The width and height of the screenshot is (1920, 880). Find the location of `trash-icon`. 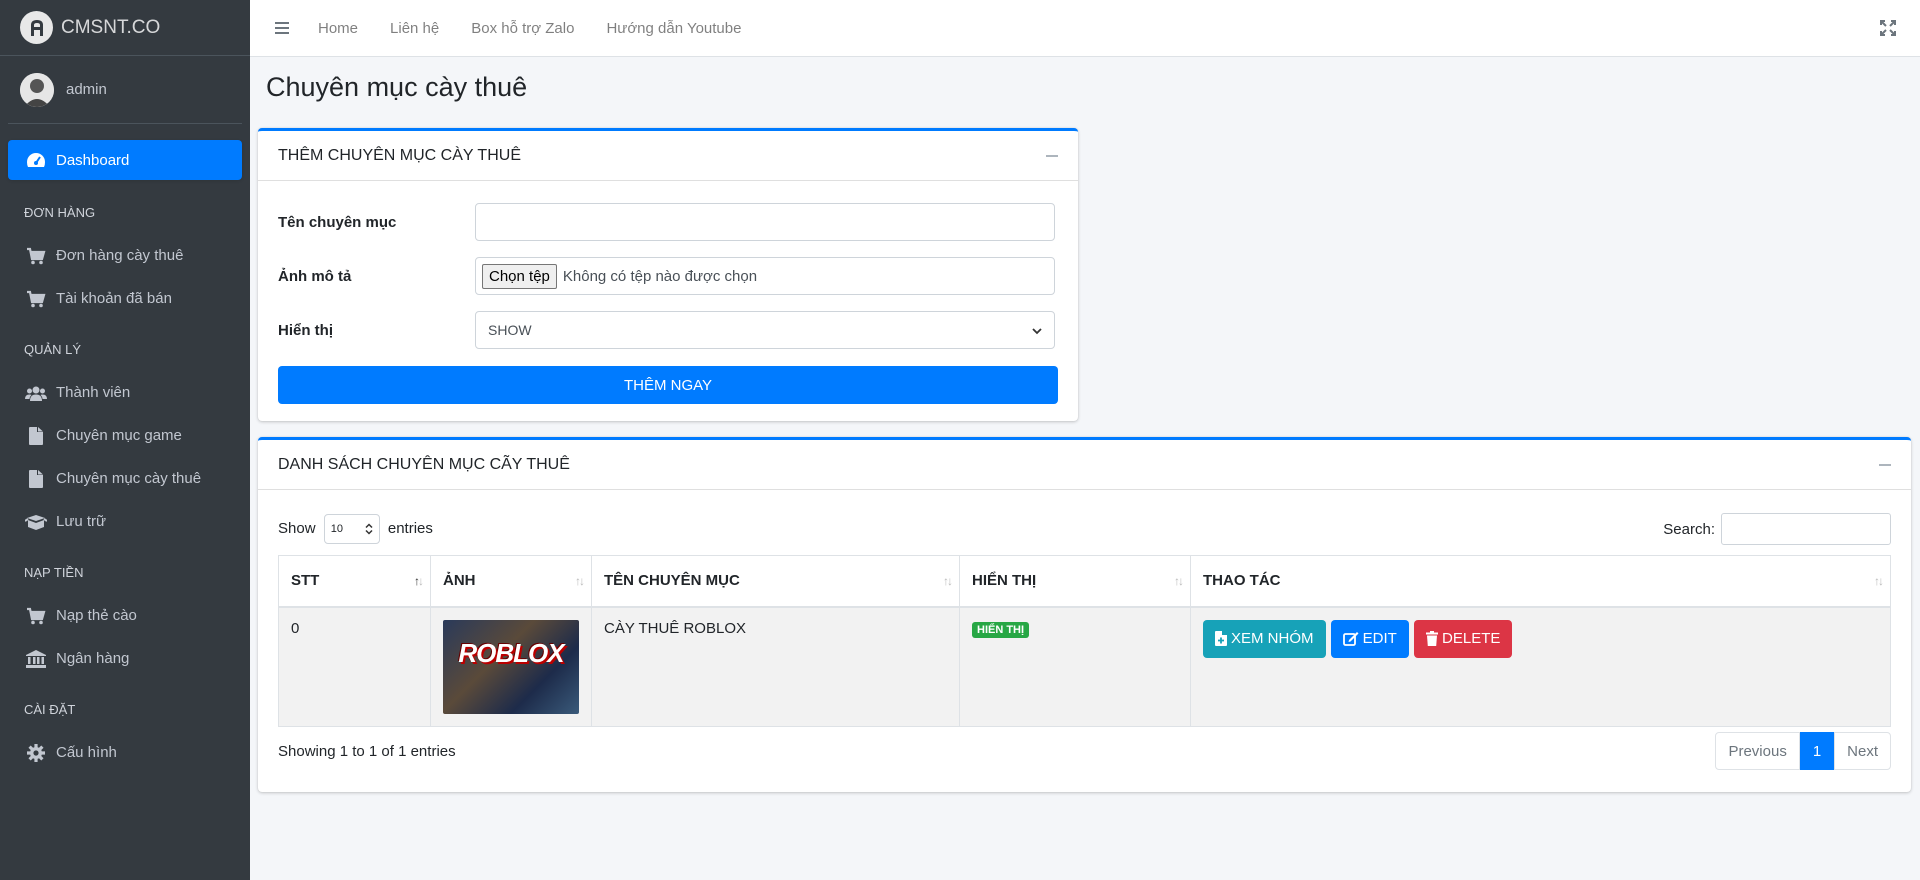

trash-icon is located at coordinates (1432, 638).